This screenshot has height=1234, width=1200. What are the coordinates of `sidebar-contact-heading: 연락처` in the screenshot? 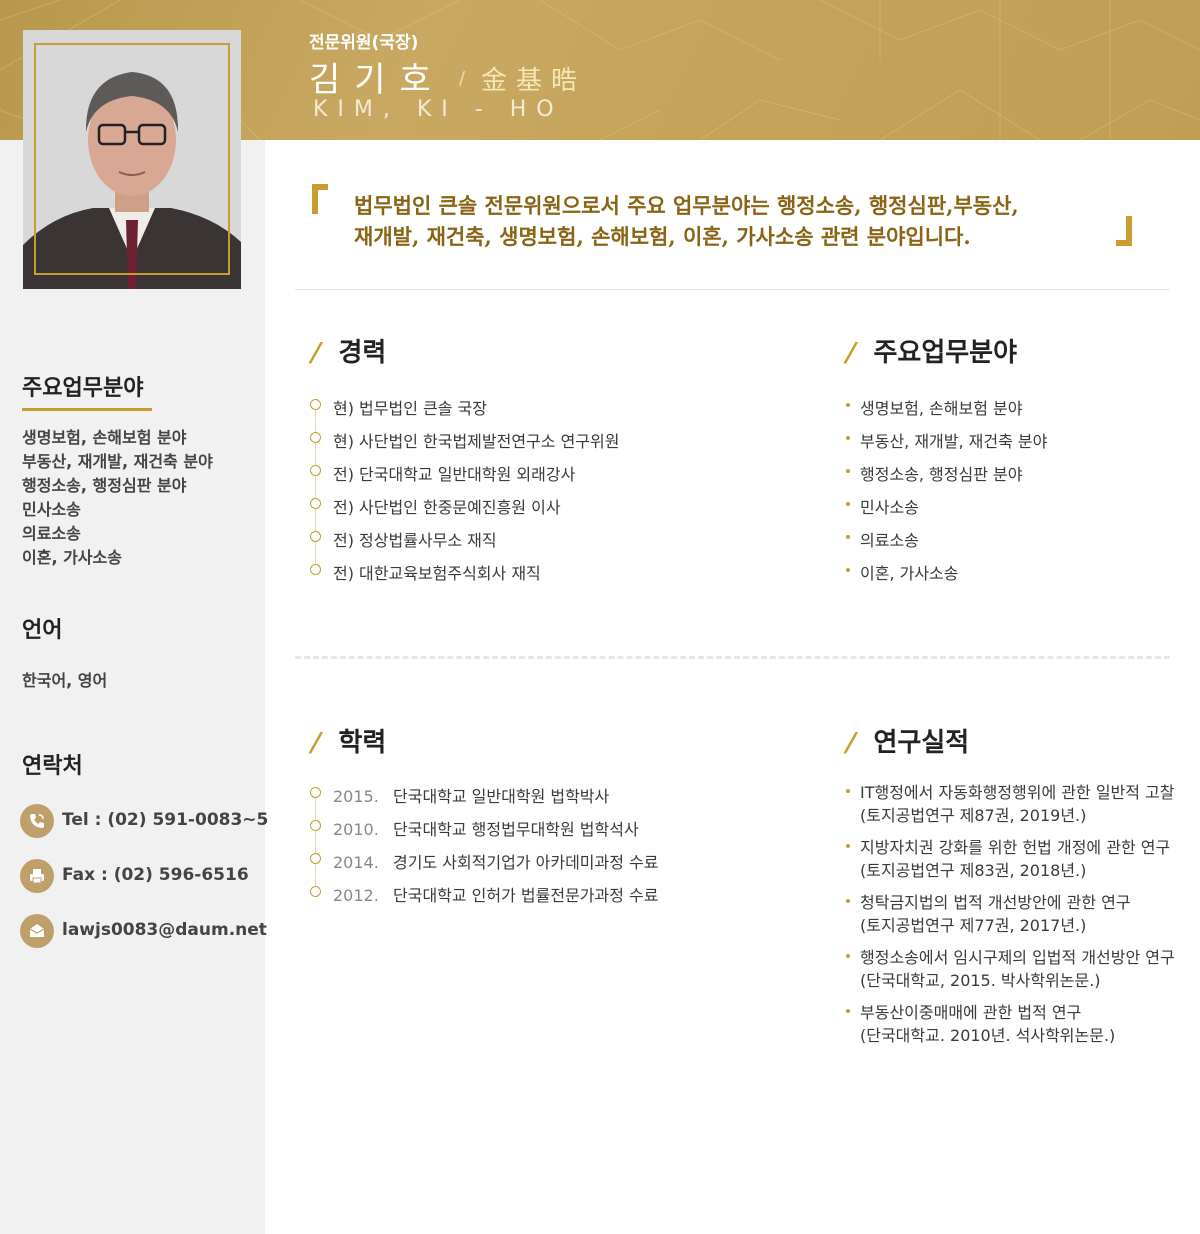 It's located at (52, 766).